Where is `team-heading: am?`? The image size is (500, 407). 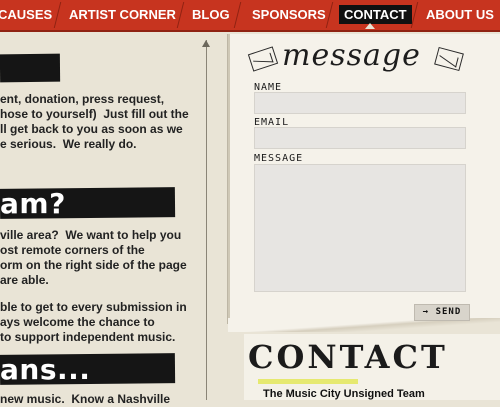 team-heading: am? is located at coordinates (33, 203).